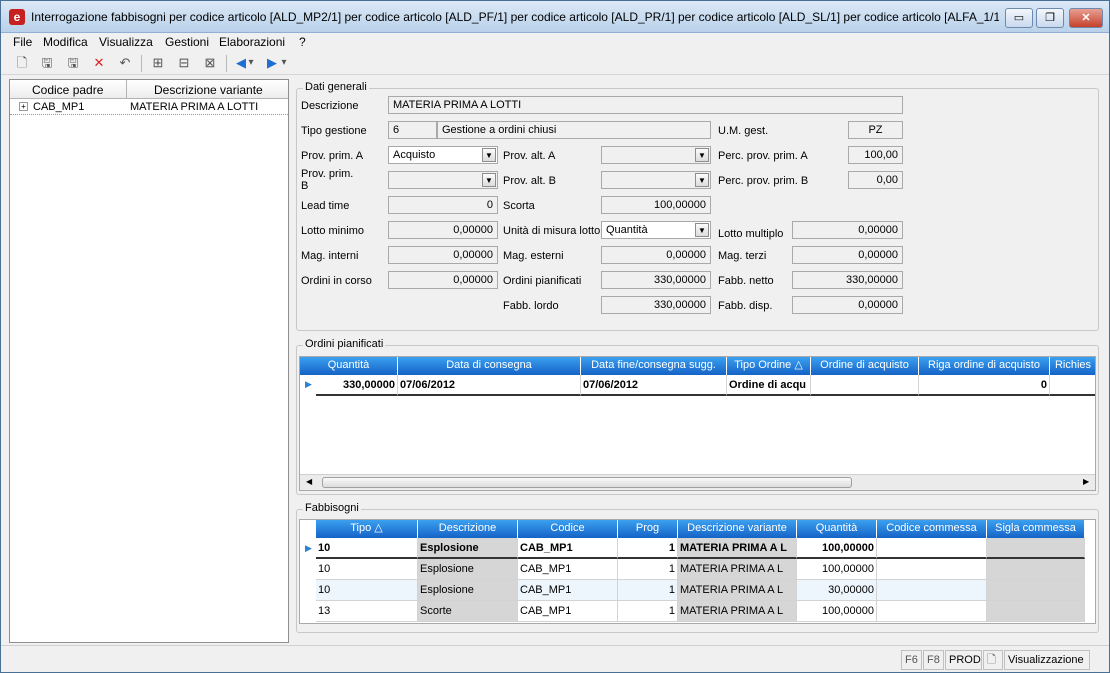 The height and width of the screenshot is (673, 1110). Describe the element at coordinates (349, 366) in the screenshot. I see `ordini-col-quantita: Quantità` at that location.